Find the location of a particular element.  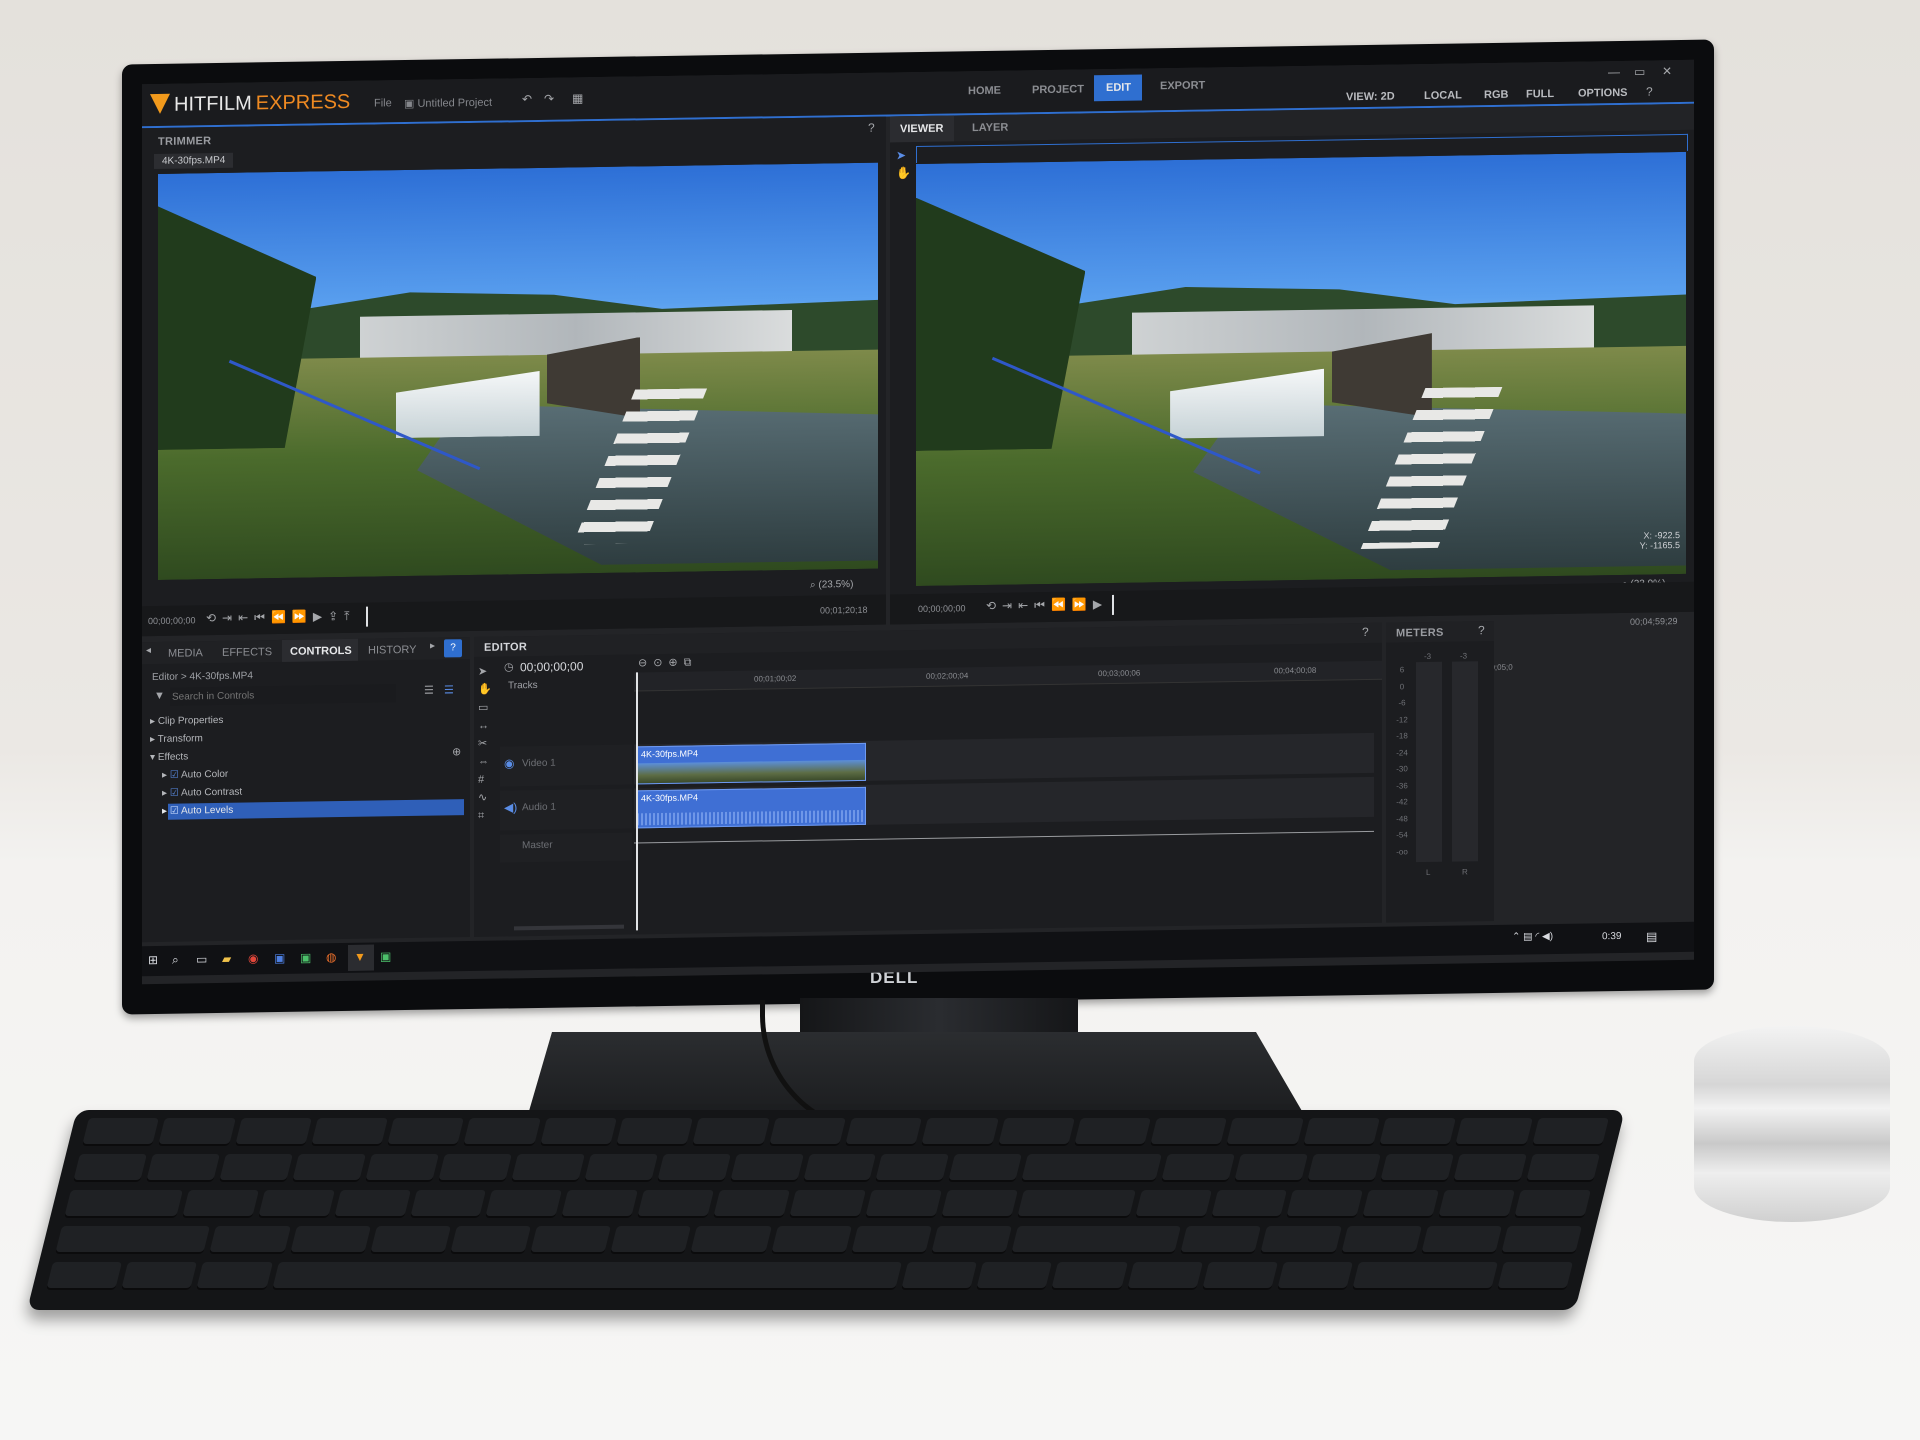

channel-dropdown: RGB is located at coordinates (1496, 95).